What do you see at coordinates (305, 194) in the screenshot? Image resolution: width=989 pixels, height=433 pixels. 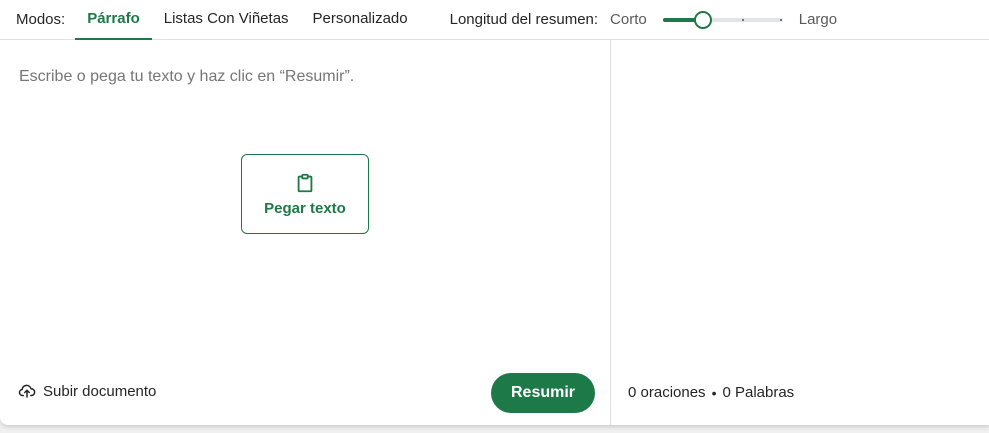 I see `paste-text-button: Pegar texto` at bounding box center [305, 194].